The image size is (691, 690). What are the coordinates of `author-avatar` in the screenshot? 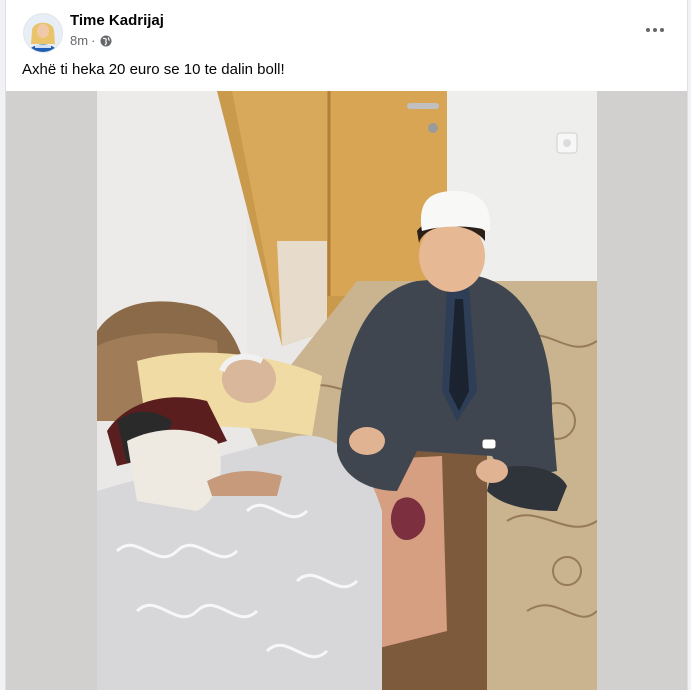 It's located at (43, 33).